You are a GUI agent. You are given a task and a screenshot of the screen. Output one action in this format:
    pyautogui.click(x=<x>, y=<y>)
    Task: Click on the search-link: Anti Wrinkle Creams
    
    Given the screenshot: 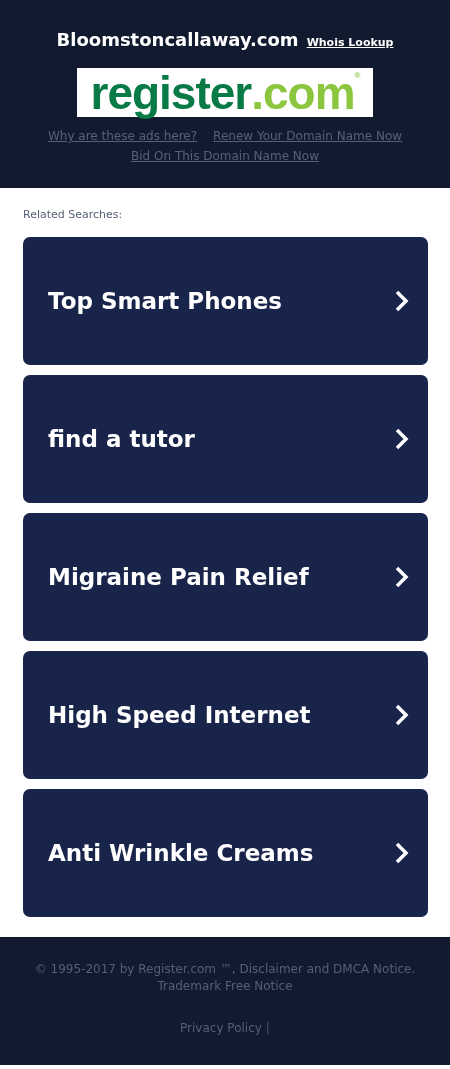 What is the action you would take?
    pyautogui.click(x=225, y=853)
    